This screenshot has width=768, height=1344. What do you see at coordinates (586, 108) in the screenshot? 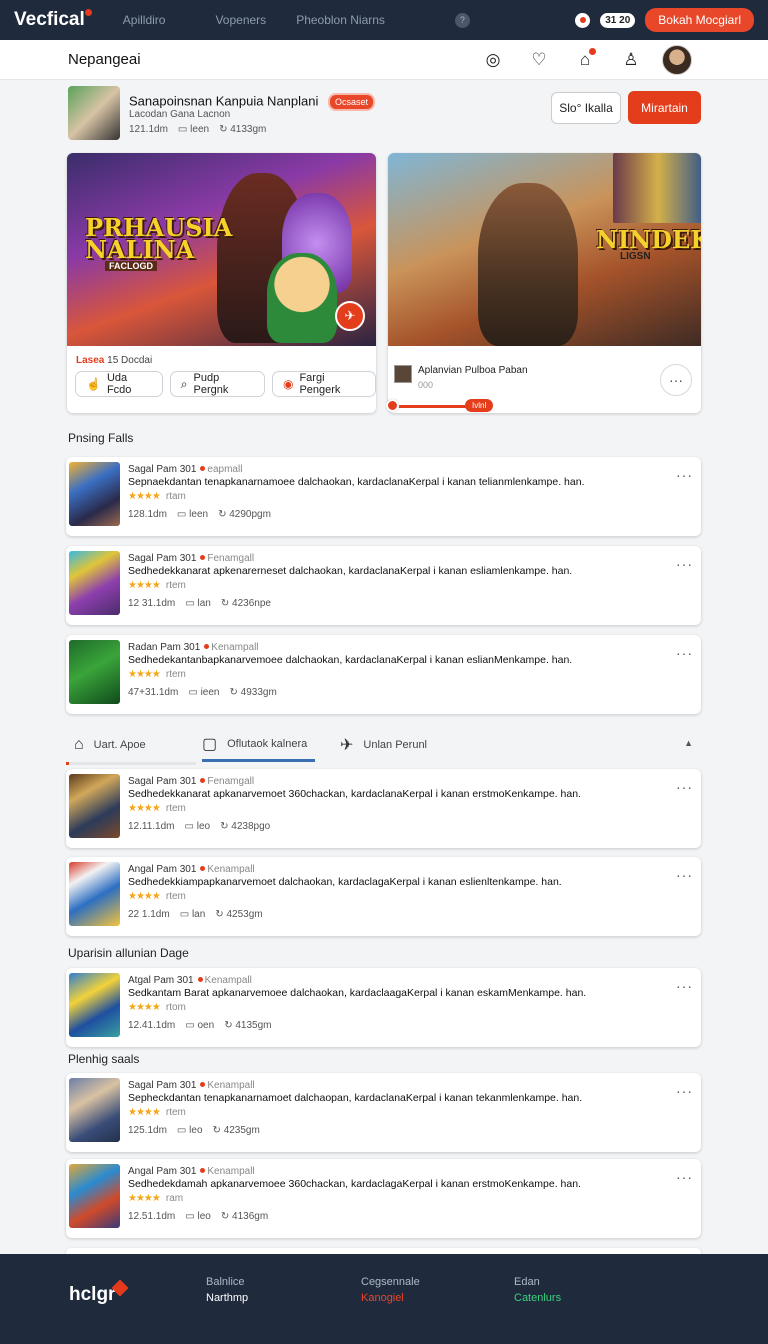
I see `follow-button: Slo° Ikalla` at bounding box center [586, 108].